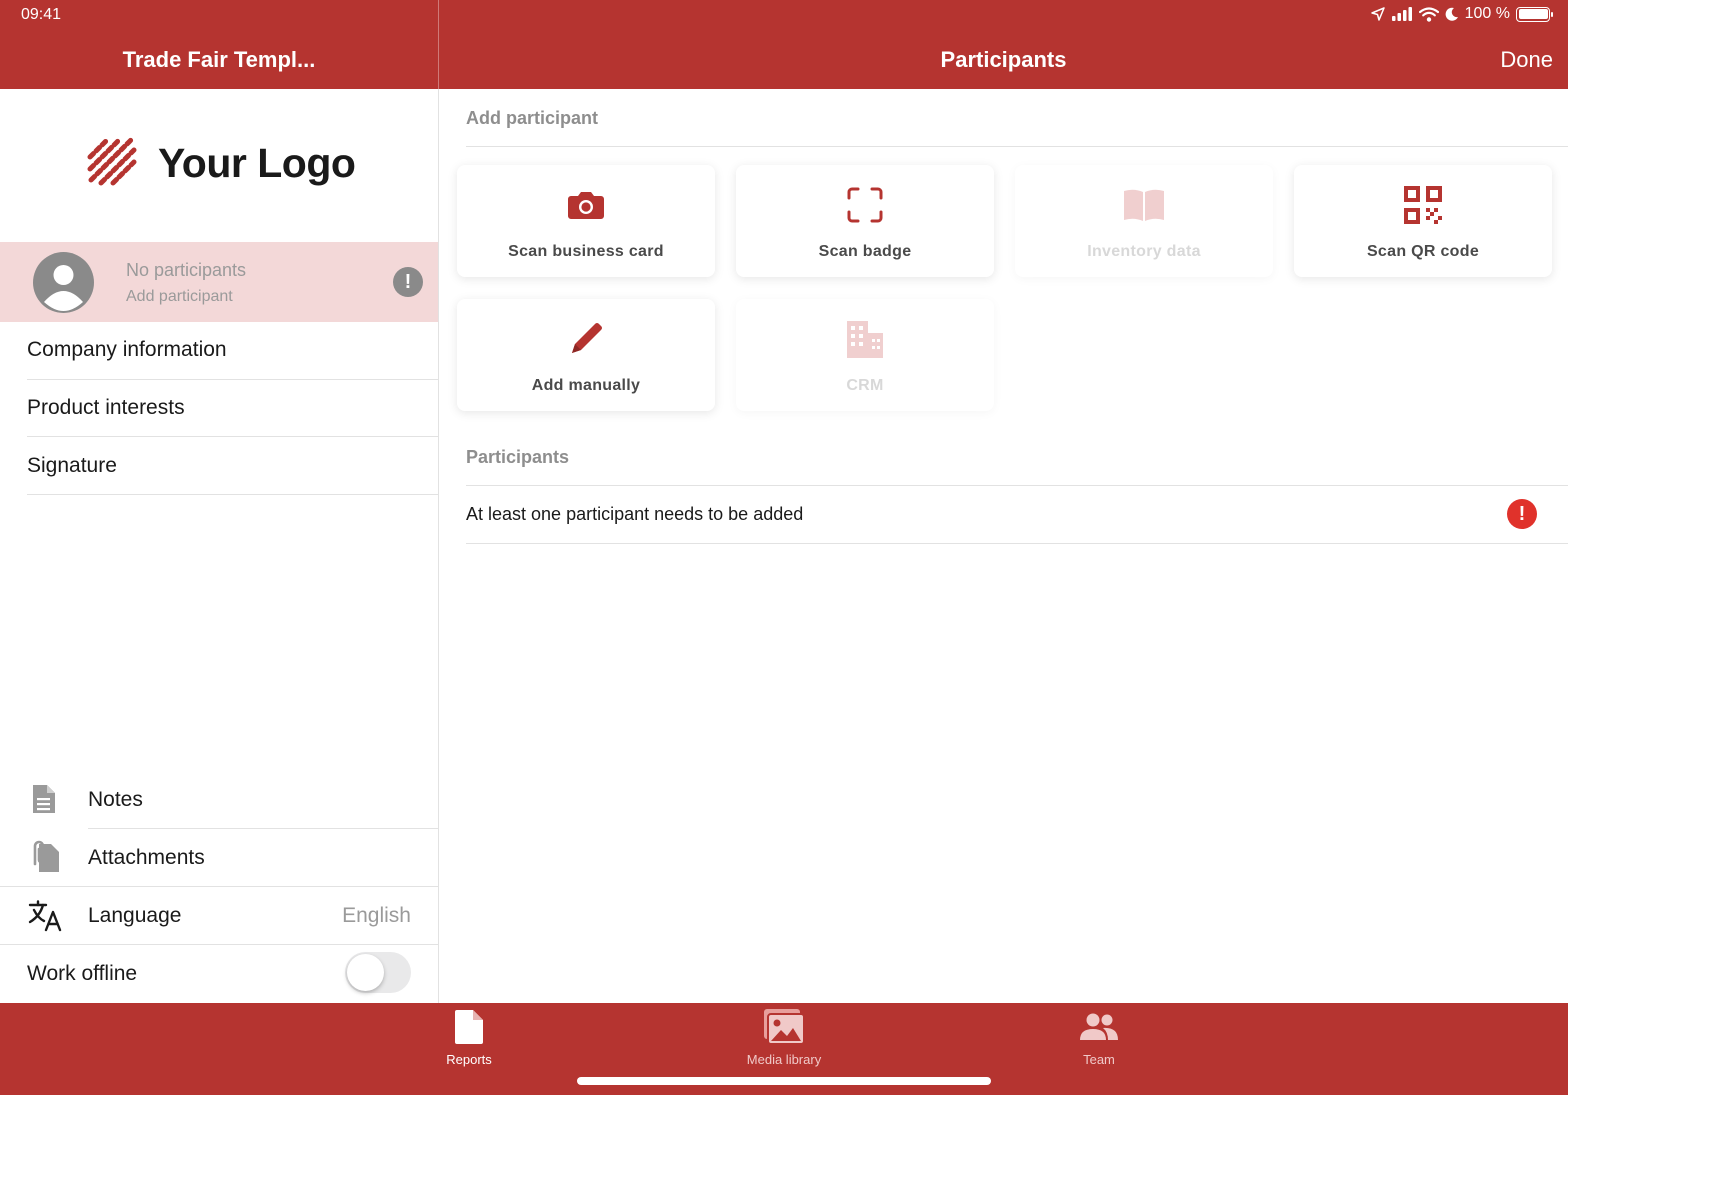 The image size is (1718, 1200). Describe the element at coordinates (1534, 14) in the screenshot. I see `battery-icon` at that location.